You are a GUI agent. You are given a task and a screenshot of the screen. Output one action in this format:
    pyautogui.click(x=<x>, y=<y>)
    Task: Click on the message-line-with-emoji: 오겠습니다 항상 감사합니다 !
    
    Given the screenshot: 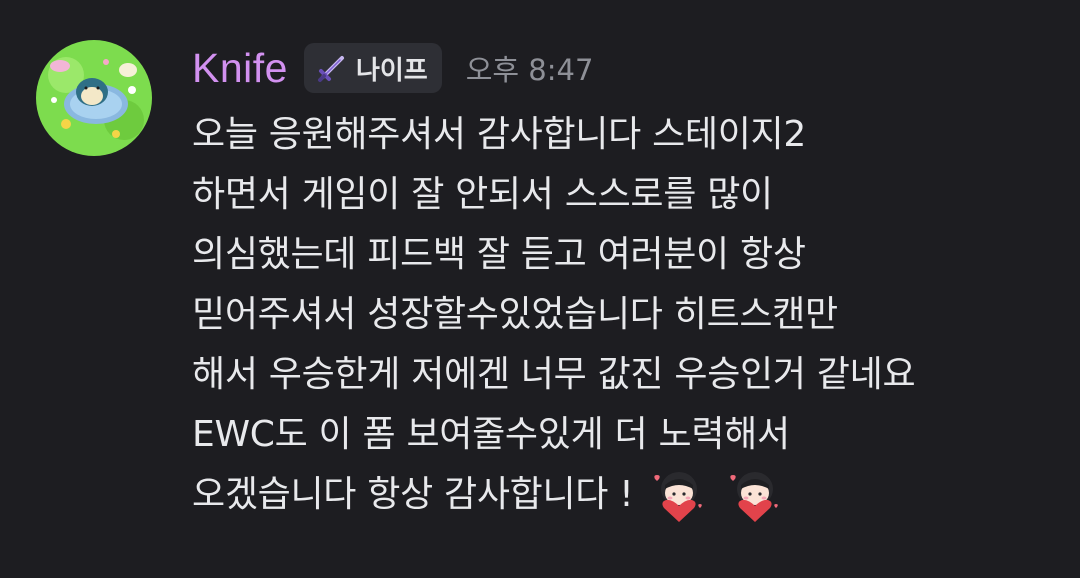 What is the action you would take?
    pyautogui.click(x=632, y=495)
    